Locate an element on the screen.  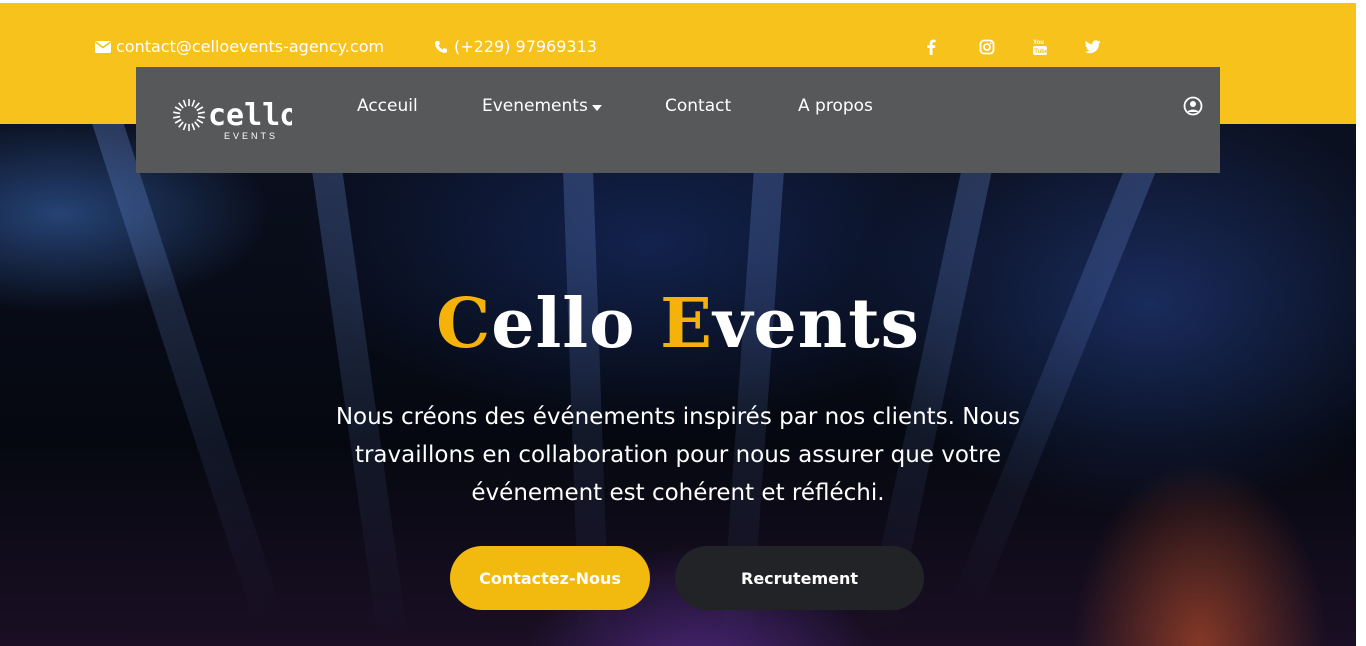
nav-item-evenements: Evenements is located at coordinates (542, 106).